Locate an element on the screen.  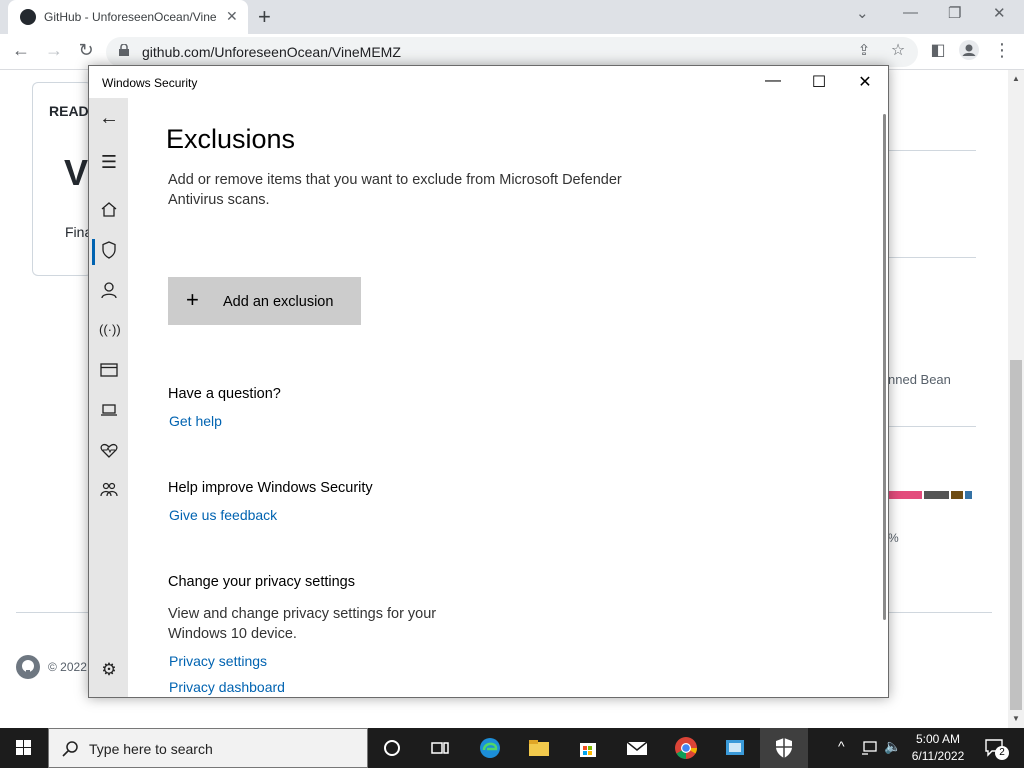
plus-icon: + is located at coordinates (192, 299).